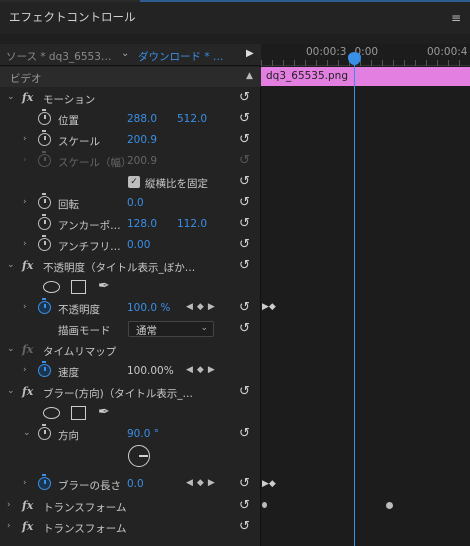  What do you see at coordinates (142, 119) in the screenshot?
I see `position-x-value: 288.0` at bounding box center [142, 119].